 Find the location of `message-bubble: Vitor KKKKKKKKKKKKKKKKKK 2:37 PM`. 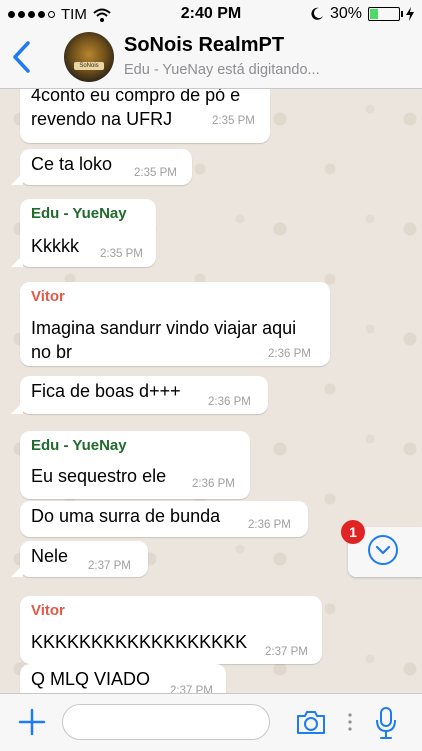

message-bubble: Vitor KKKKKKKKKKKKKKKKKK 2:37 PM is located at coordinates (171, 630).